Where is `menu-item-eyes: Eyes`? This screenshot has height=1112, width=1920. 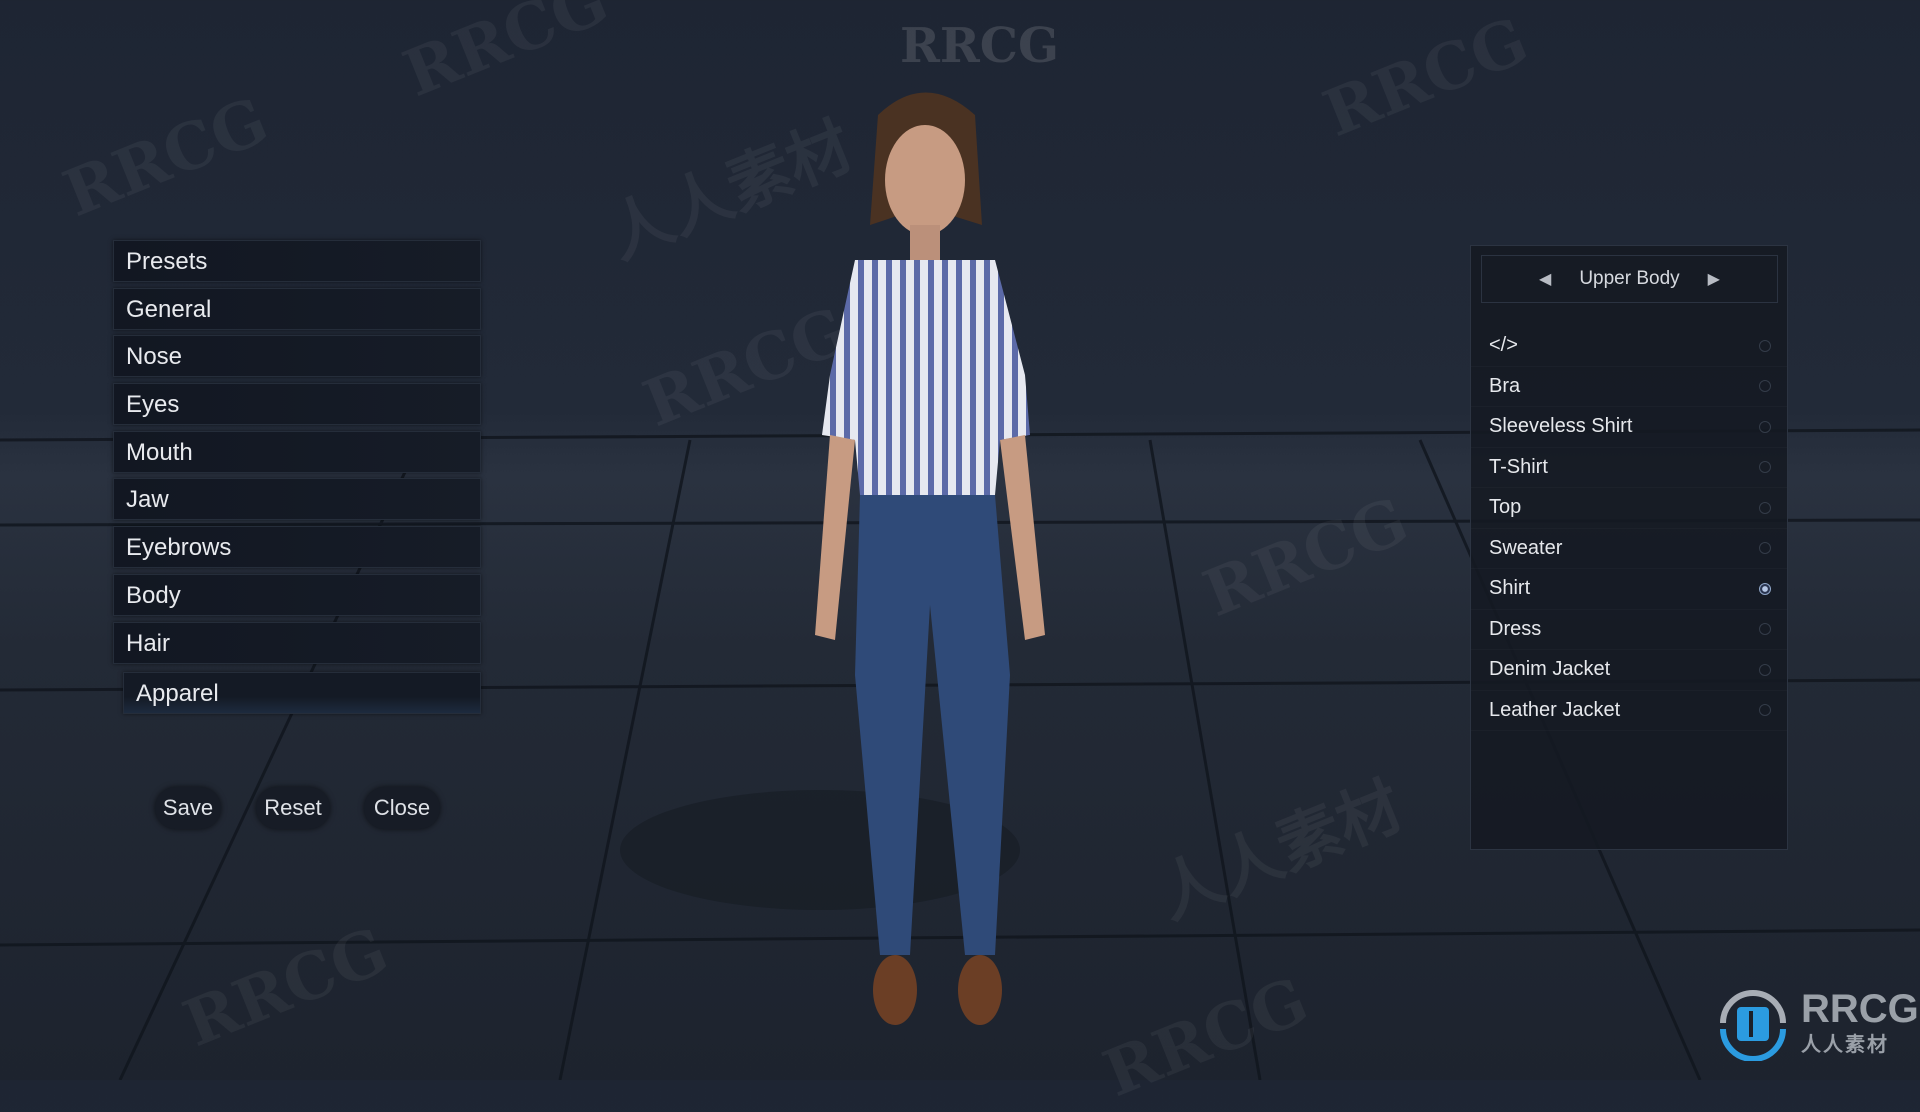 menu-item-eyes: Eyes is located at coordinates (297, 404).